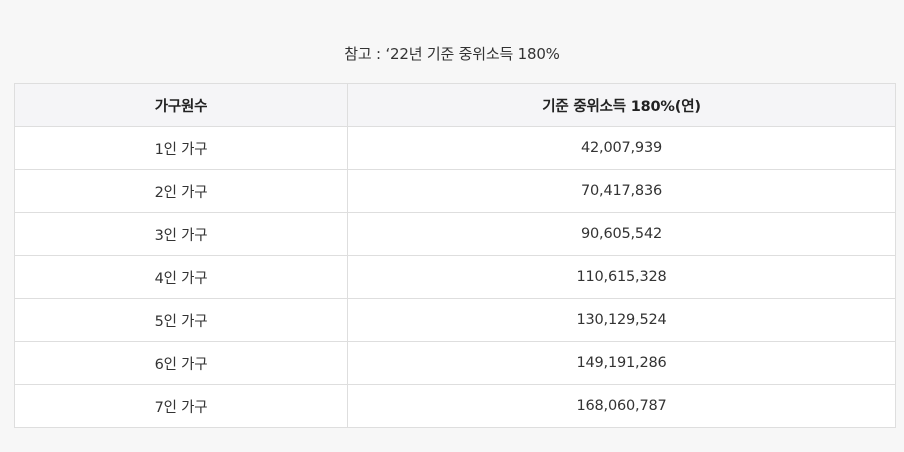 The width and height of the screenshot is (904, 452). I want to click on income-cell: 90,605,542, so click(621, 234).